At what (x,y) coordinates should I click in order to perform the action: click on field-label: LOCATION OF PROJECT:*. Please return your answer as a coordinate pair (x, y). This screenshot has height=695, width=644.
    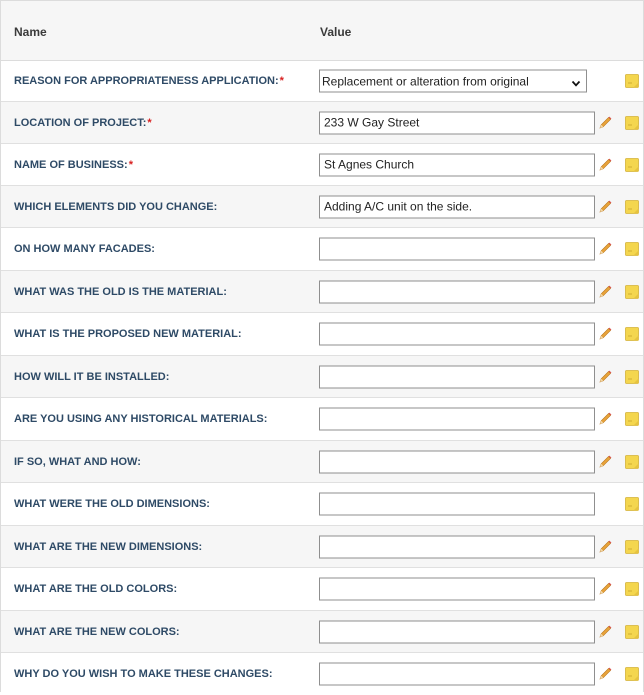
    Looking at the image, I should click on (83, 123).